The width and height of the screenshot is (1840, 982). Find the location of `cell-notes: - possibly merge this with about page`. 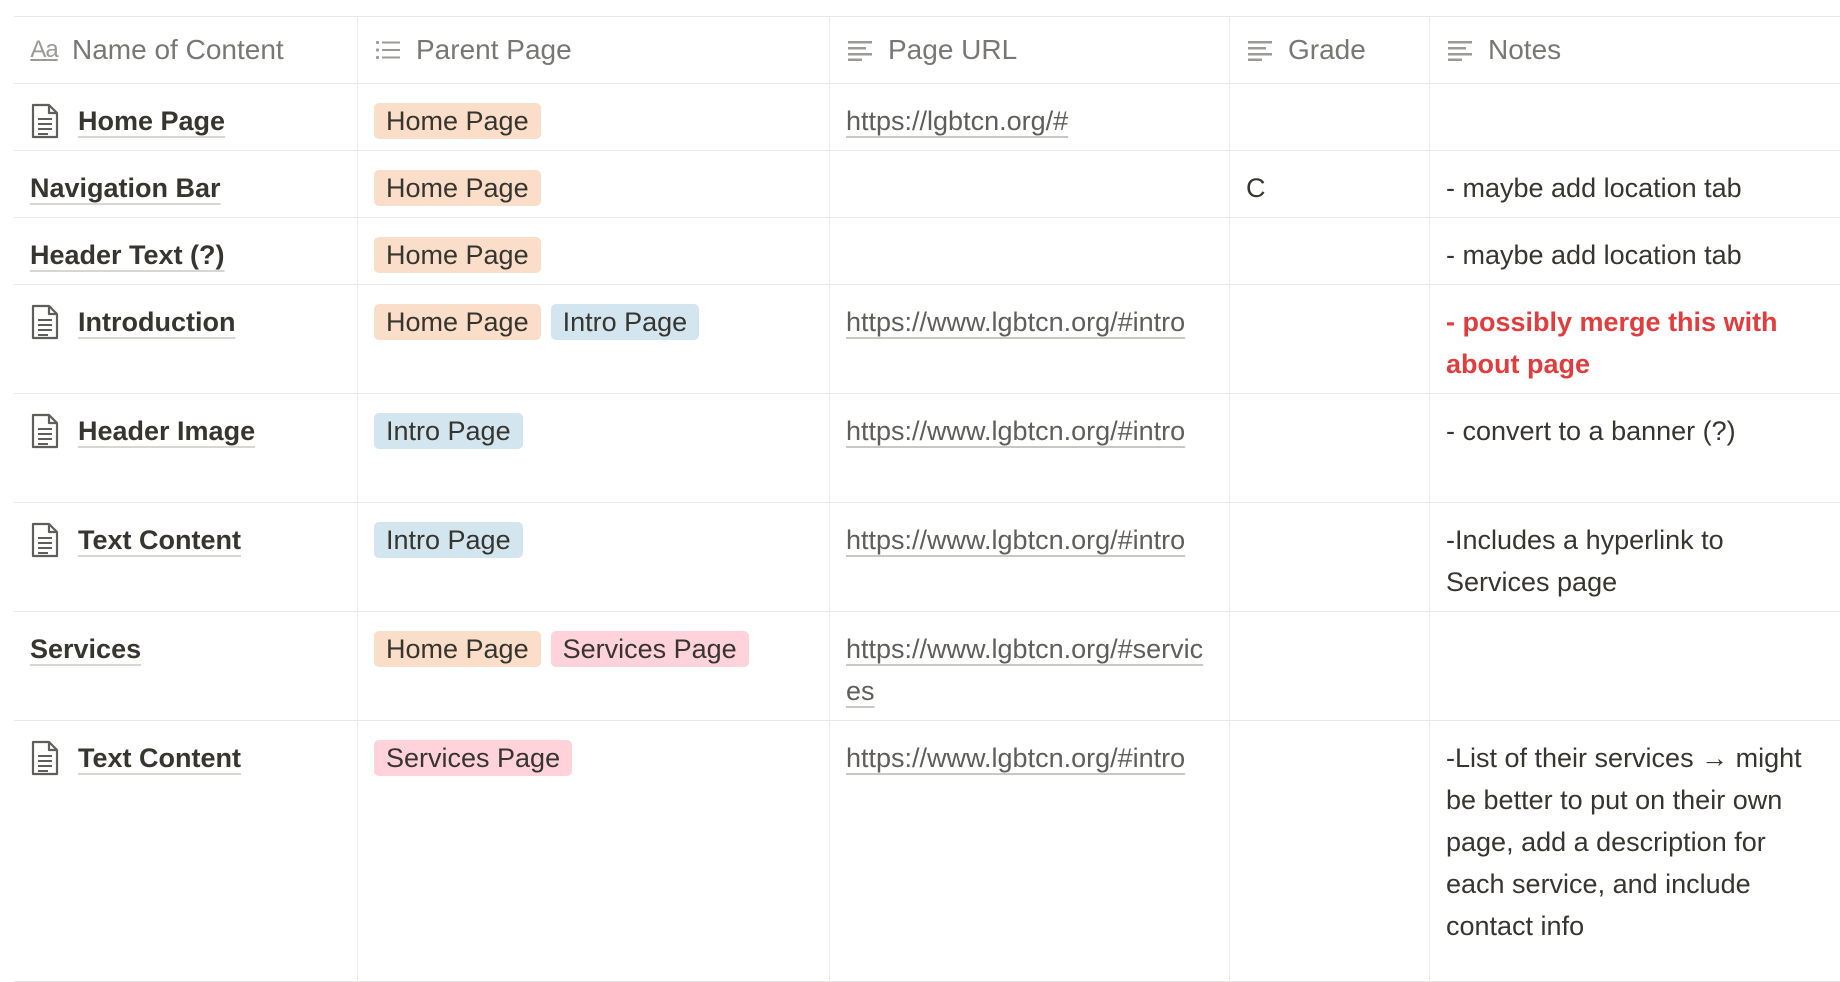

cell-notes: - possibly merge this with about page is located at coordinates (1635, 339).